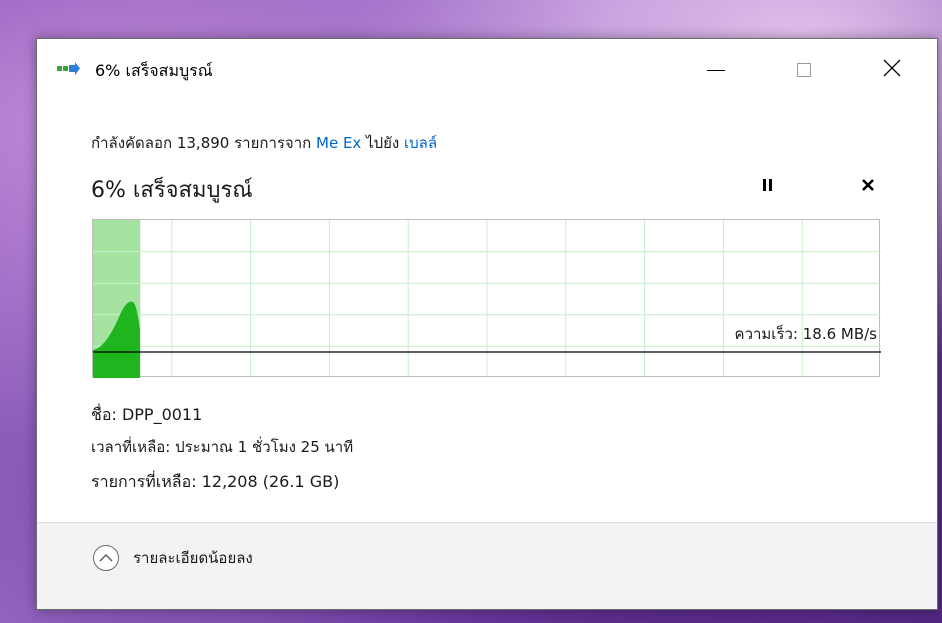 This screenshot has width=942, height=623. I want to click on speed-label: ความเร็ว: 18.6 MB/s, so click(806, 333).